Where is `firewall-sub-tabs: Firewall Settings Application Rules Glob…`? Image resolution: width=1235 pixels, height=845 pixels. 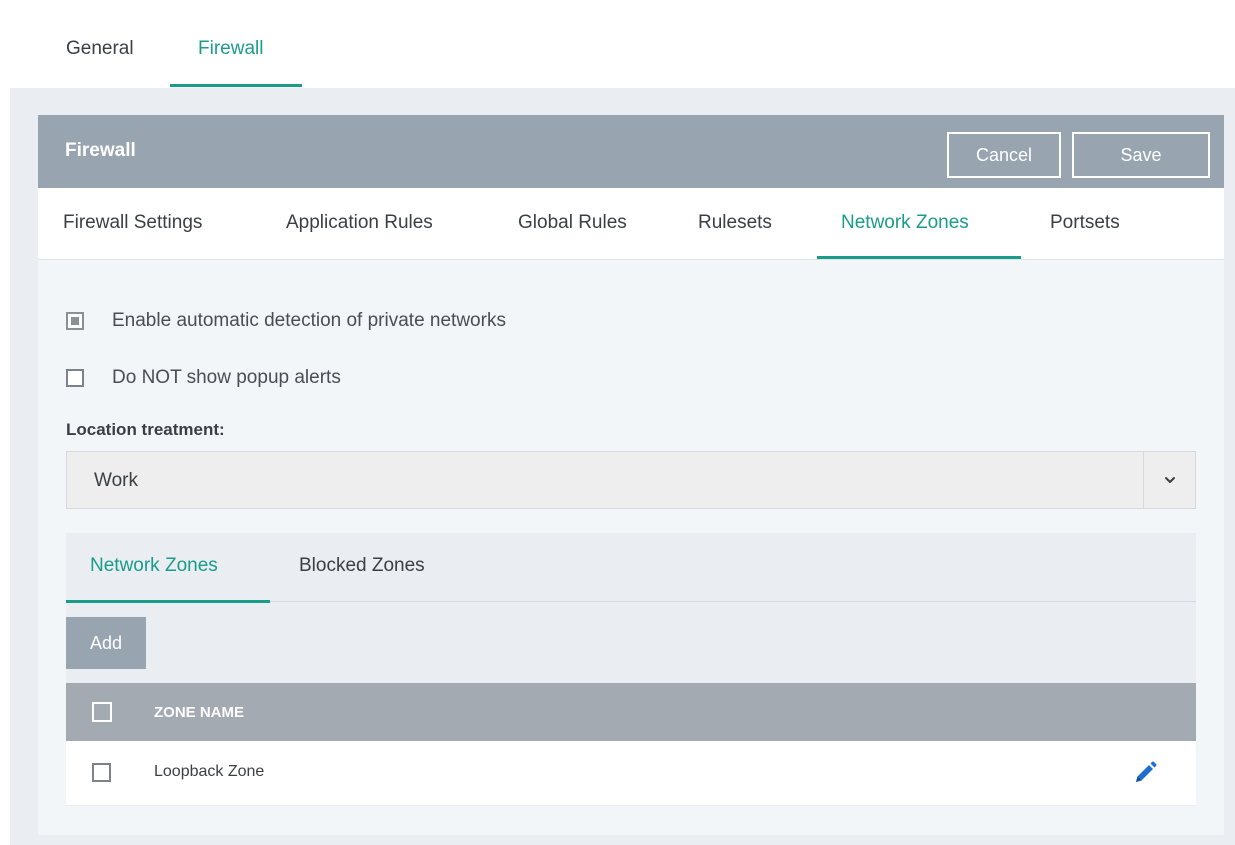 firewall-sub-tabs: Firewall Settings Application Rules Glob… is located at coordinates (631, 224).